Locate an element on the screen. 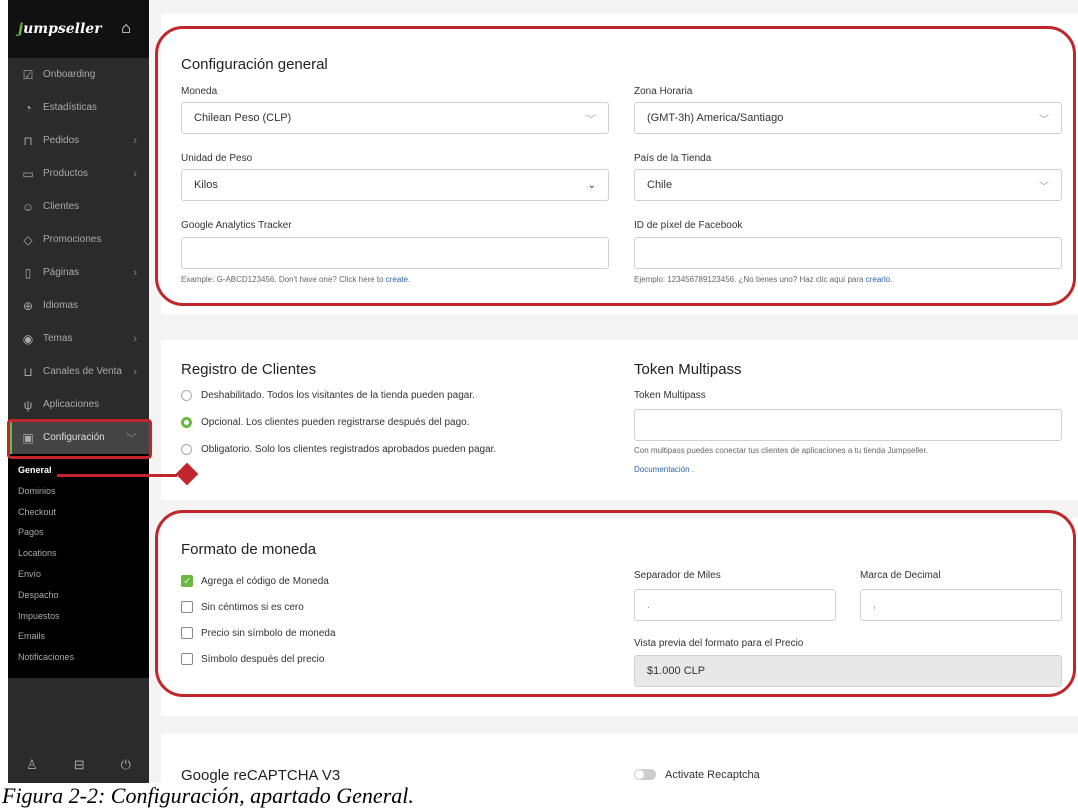  recaptcha-toggle is located at coordinates (645, 774).